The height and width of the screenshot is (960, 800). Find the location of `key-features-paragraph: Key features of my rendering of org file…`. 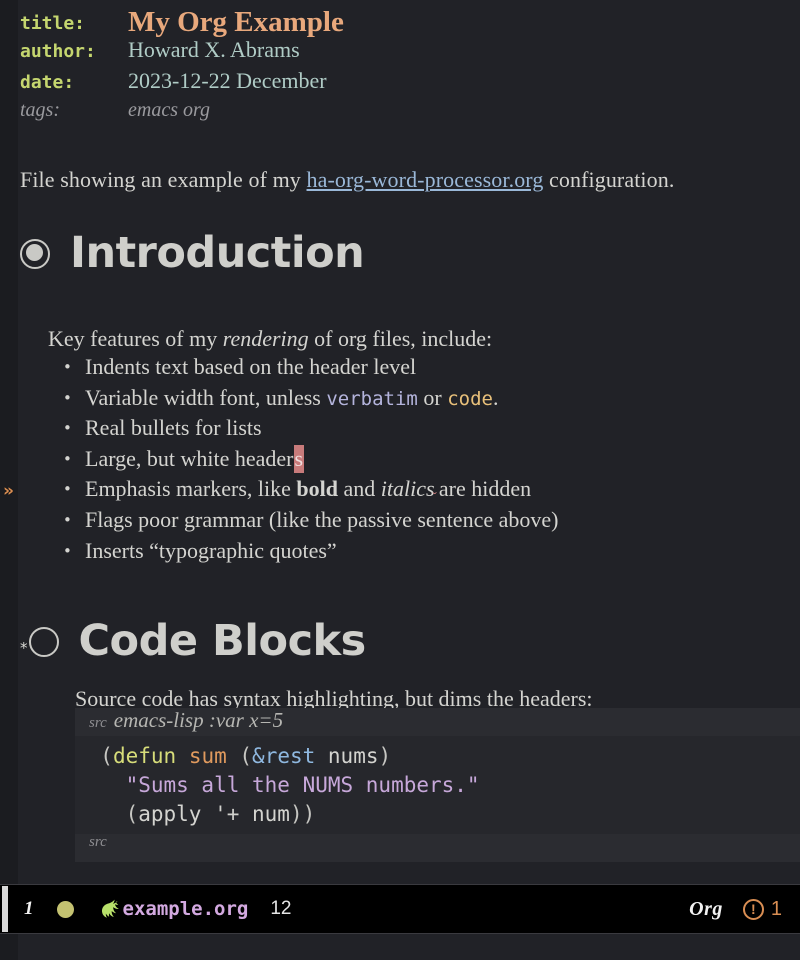

key-features-paragraph: Key features of my rendering of org file… is located at coordinates (270, 339).